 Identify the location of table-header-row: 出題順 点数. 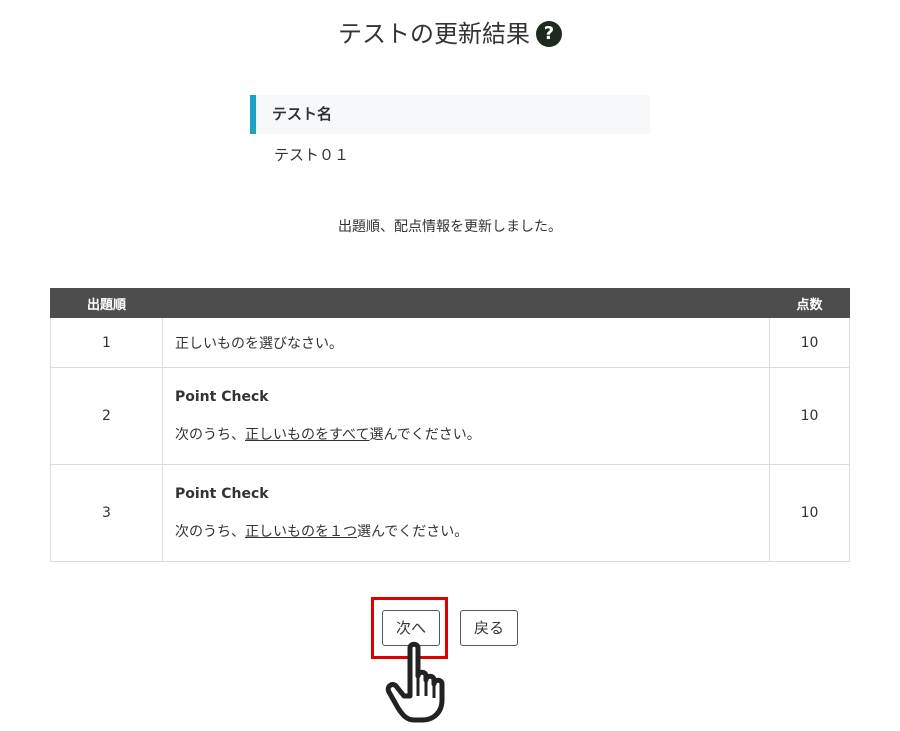
(450, 303).